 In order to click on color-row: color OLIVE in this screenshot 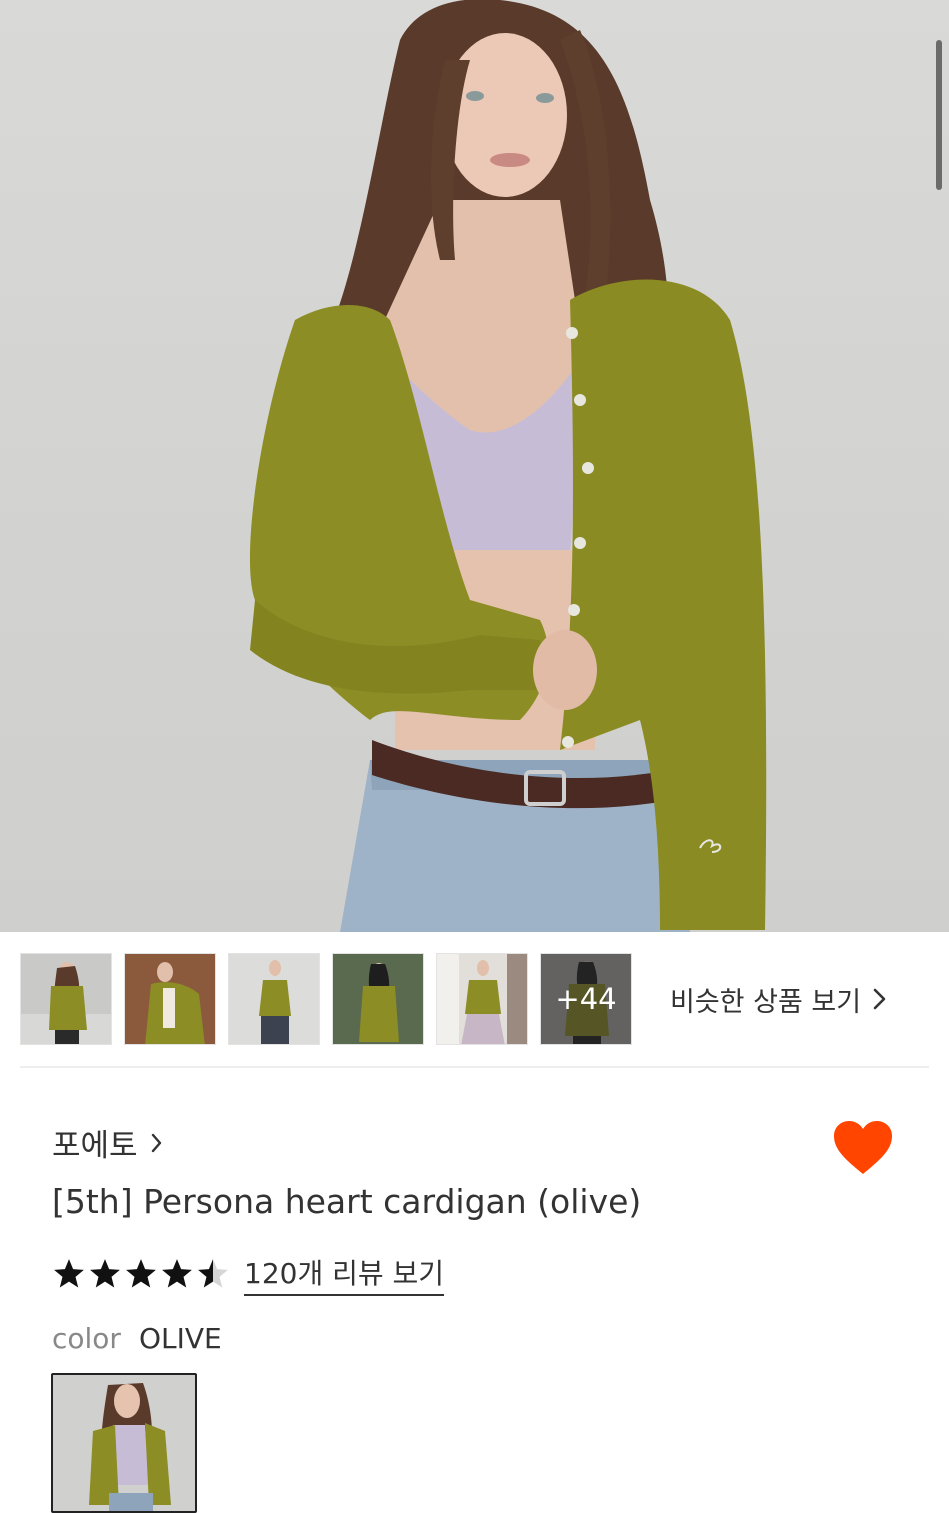, I will do `click(137, 1338)`.